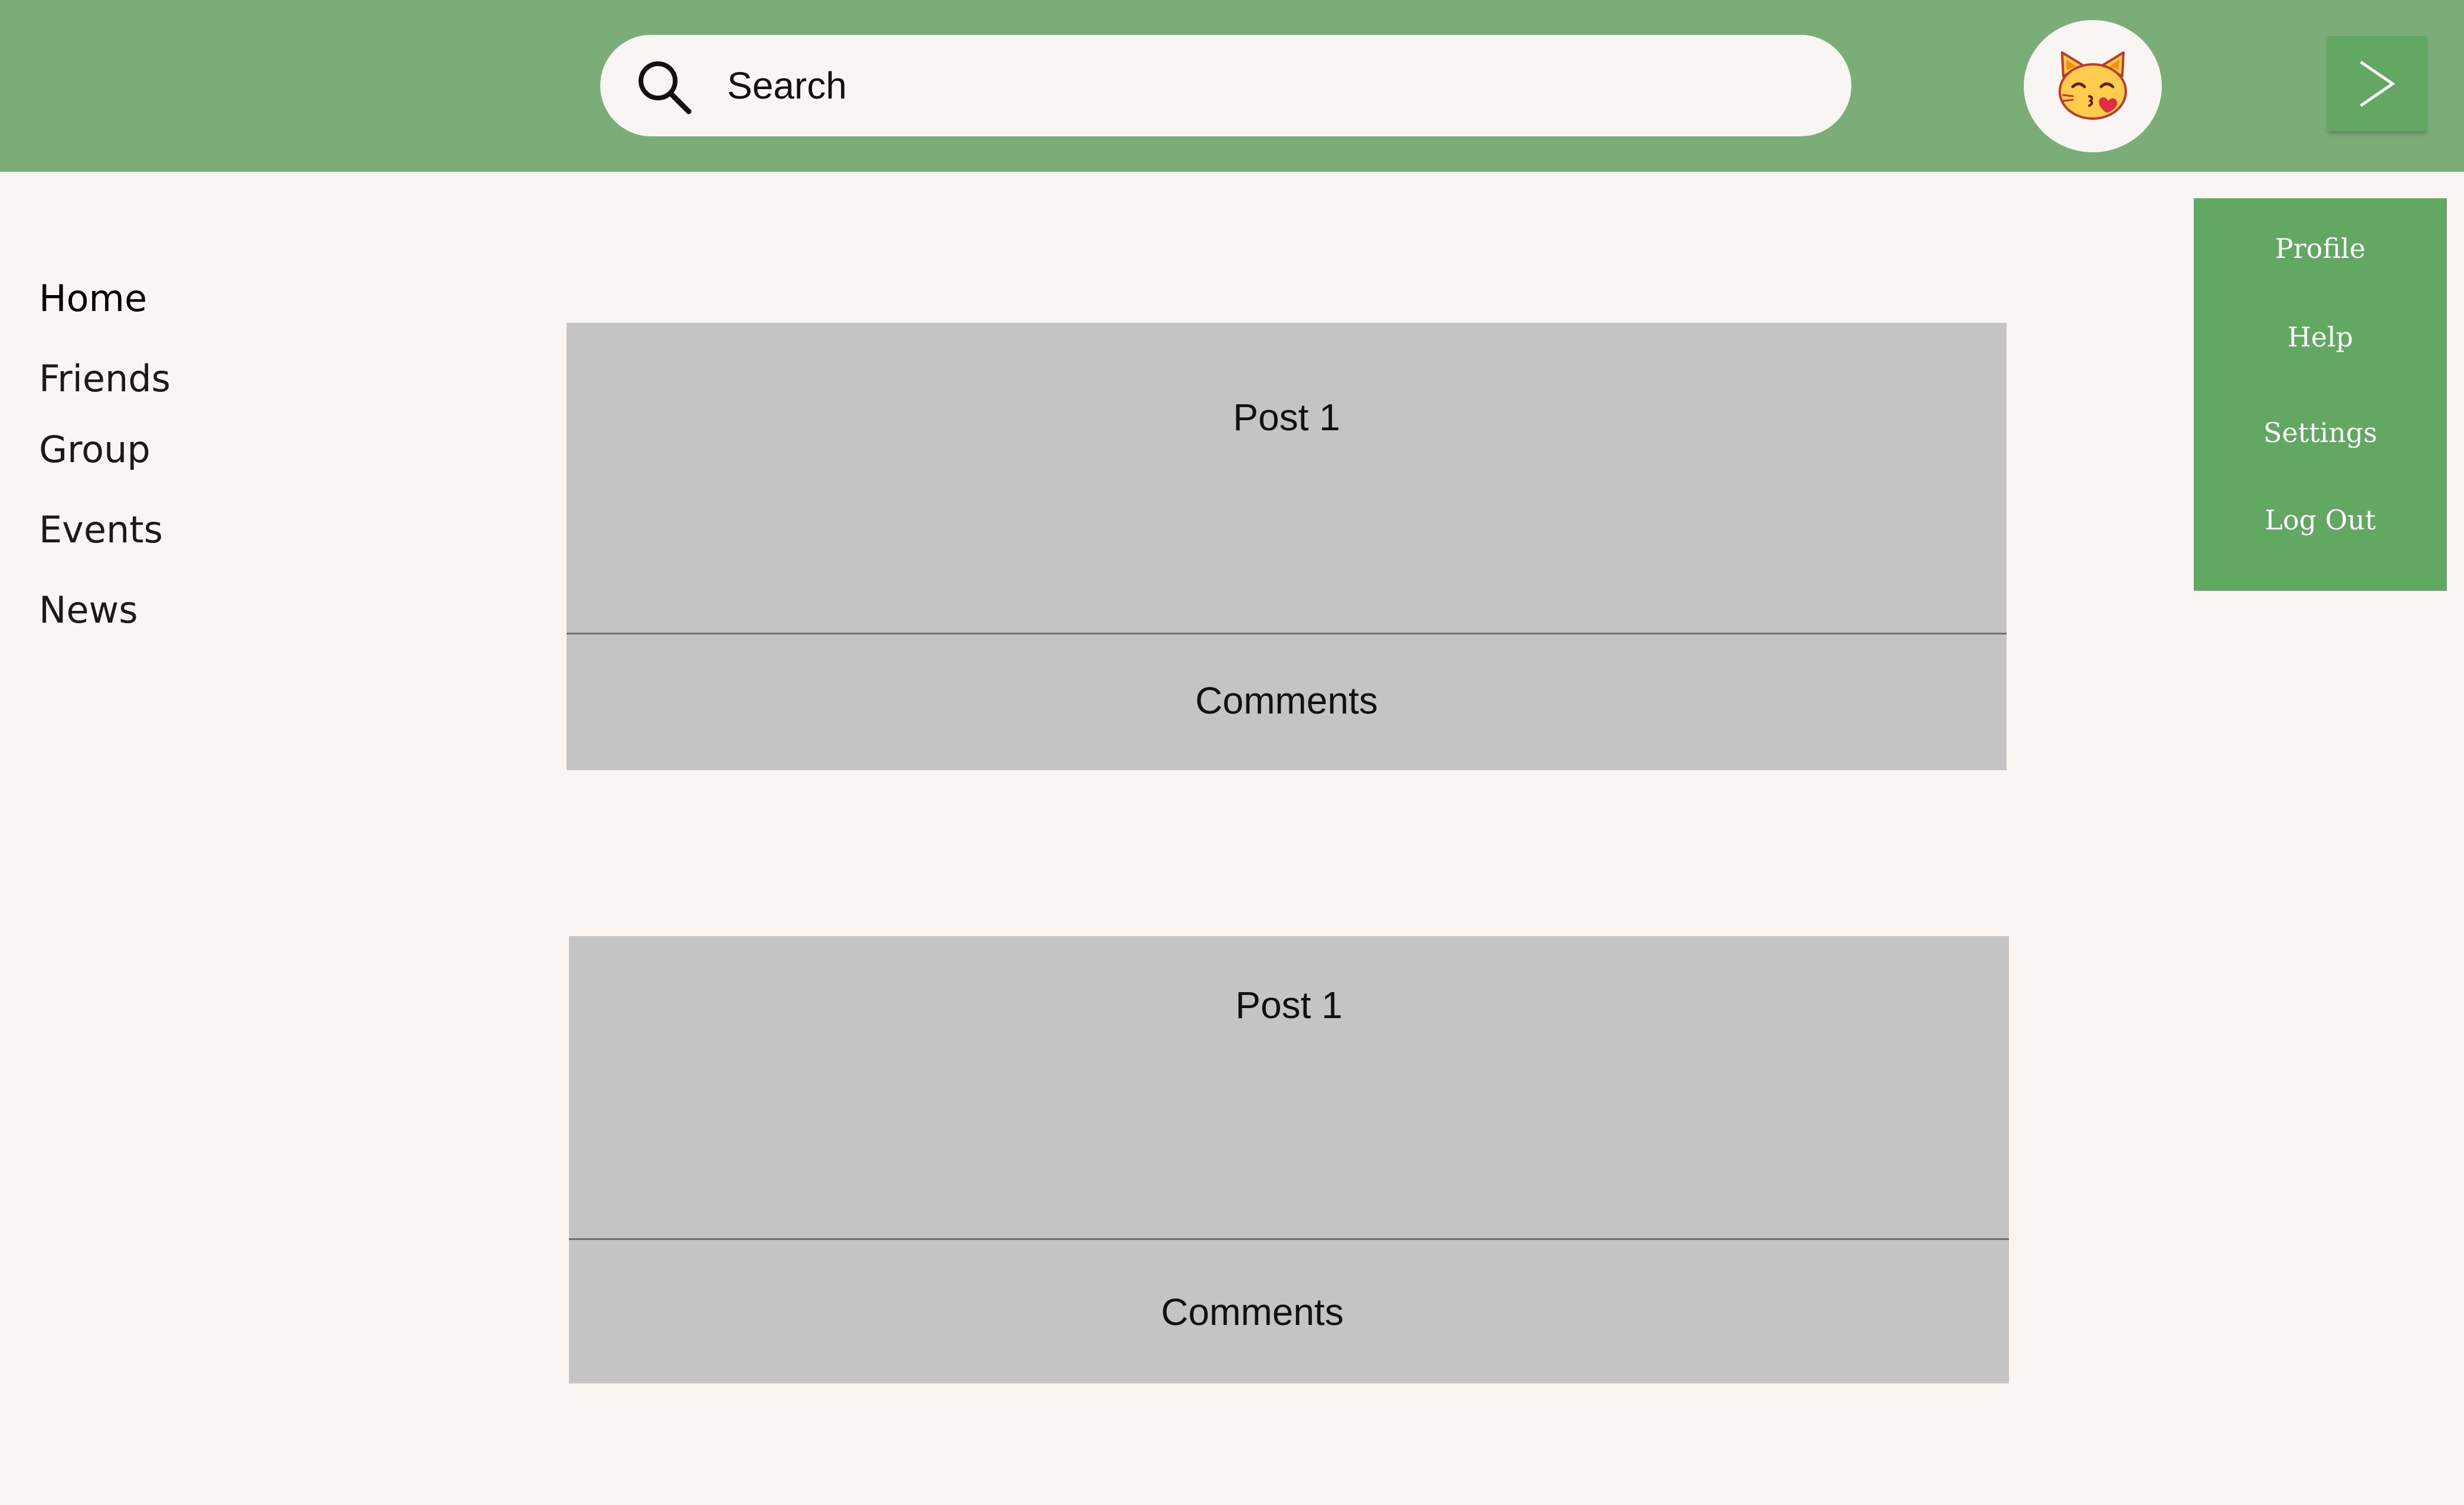  What do you see at coordinates (93, 298) in the screenshot?
I see `nav-item-home: Home` at bounding box center [93, 298].